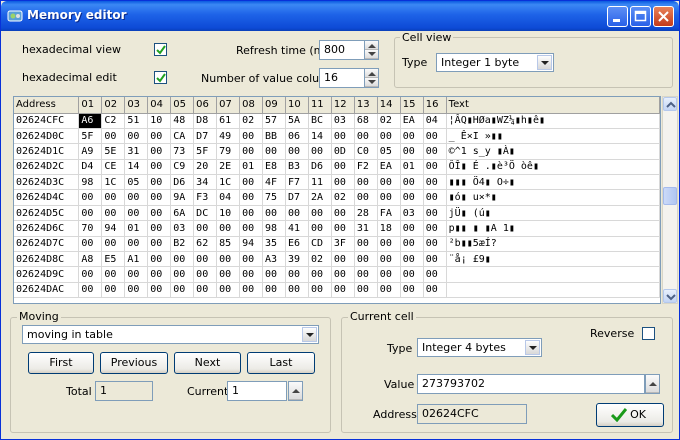 Image resolution: width=680 pixels, height=440 pixels. I want to click on byte-cell: 41, so click(297, 228).